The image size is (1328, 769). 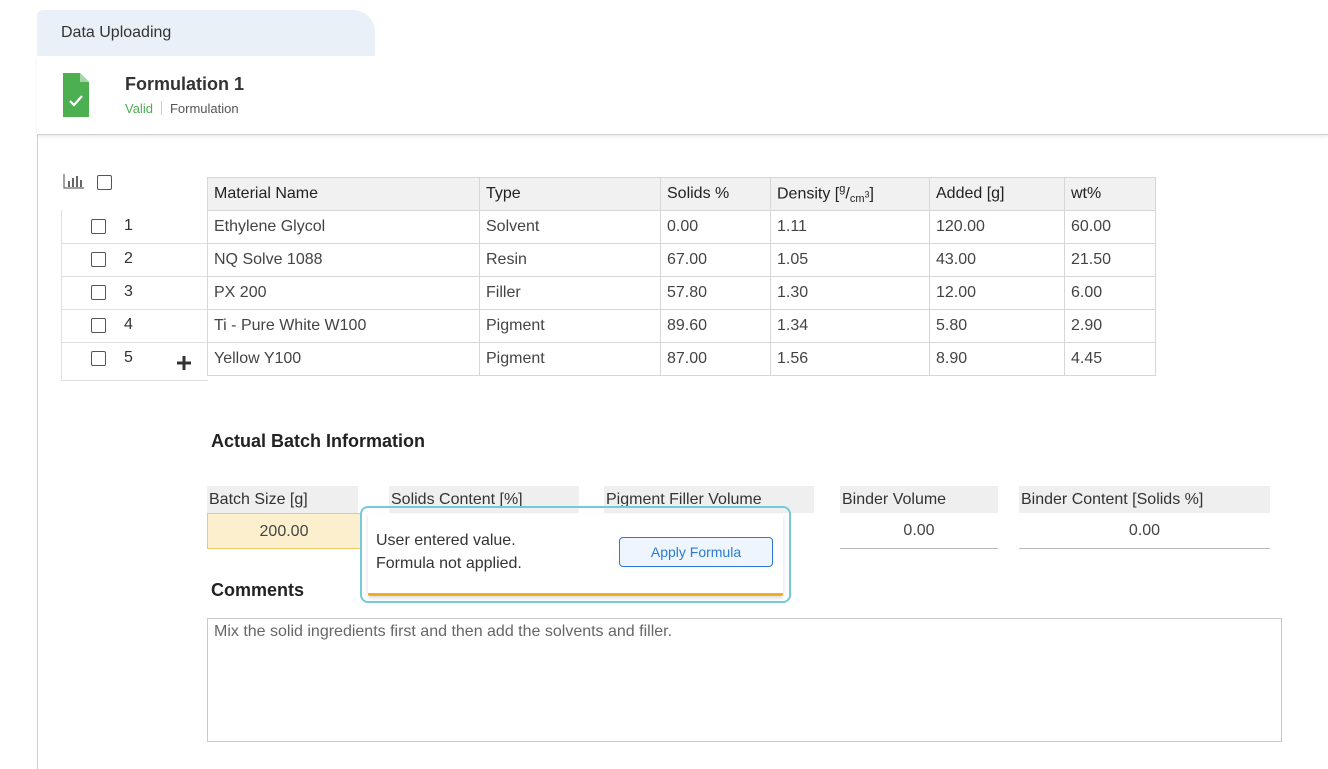 I want to click on density-cell: 1.30, so click(x=850, y=293).